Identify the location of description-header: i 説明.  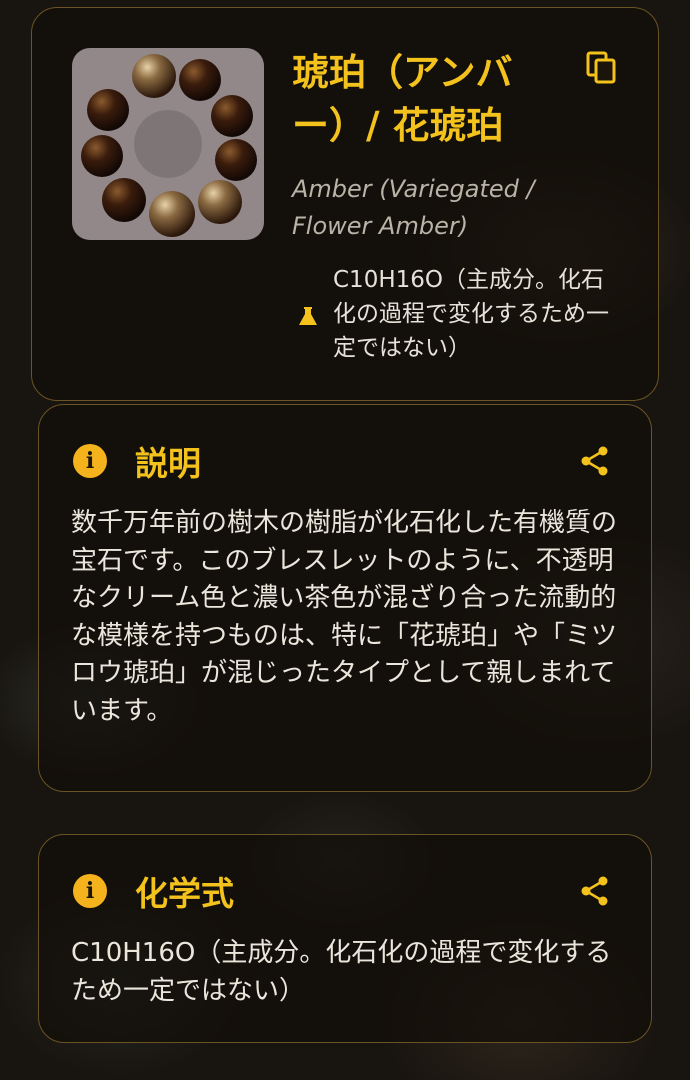
(137, 461).